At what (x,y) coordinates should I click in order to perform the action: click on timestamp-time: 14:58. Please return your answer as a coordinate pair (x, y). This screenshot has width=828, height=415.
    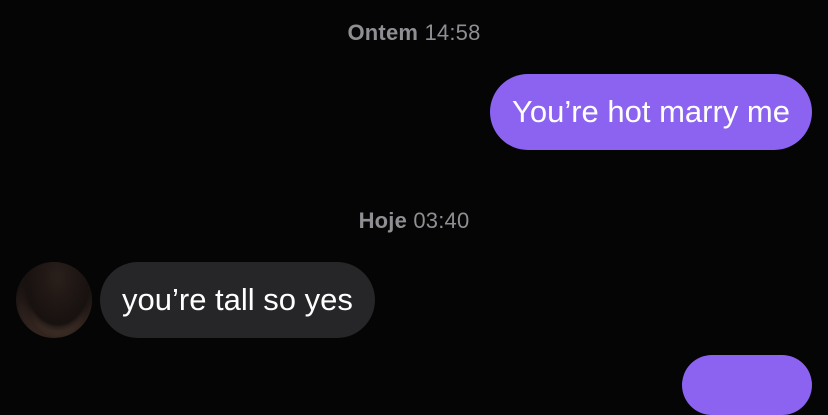
    Looking at the image, I should click on (452, 32).